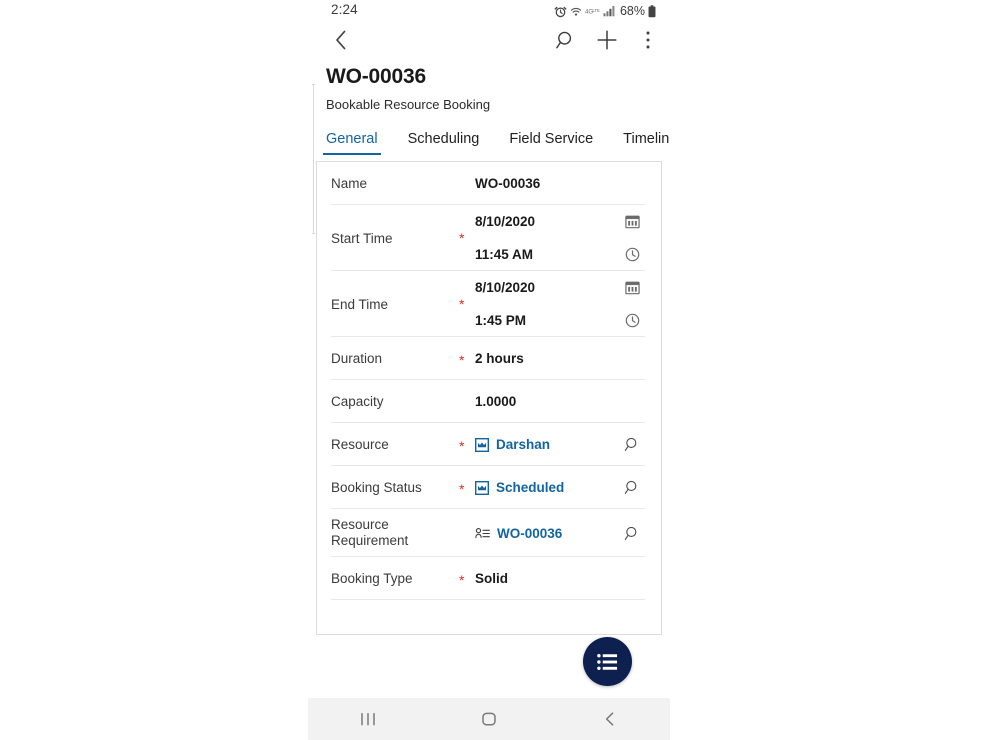  Describe the element at coordinates (482, 487) in the screenshot. I see `booking-status-entity-icon` at that location.